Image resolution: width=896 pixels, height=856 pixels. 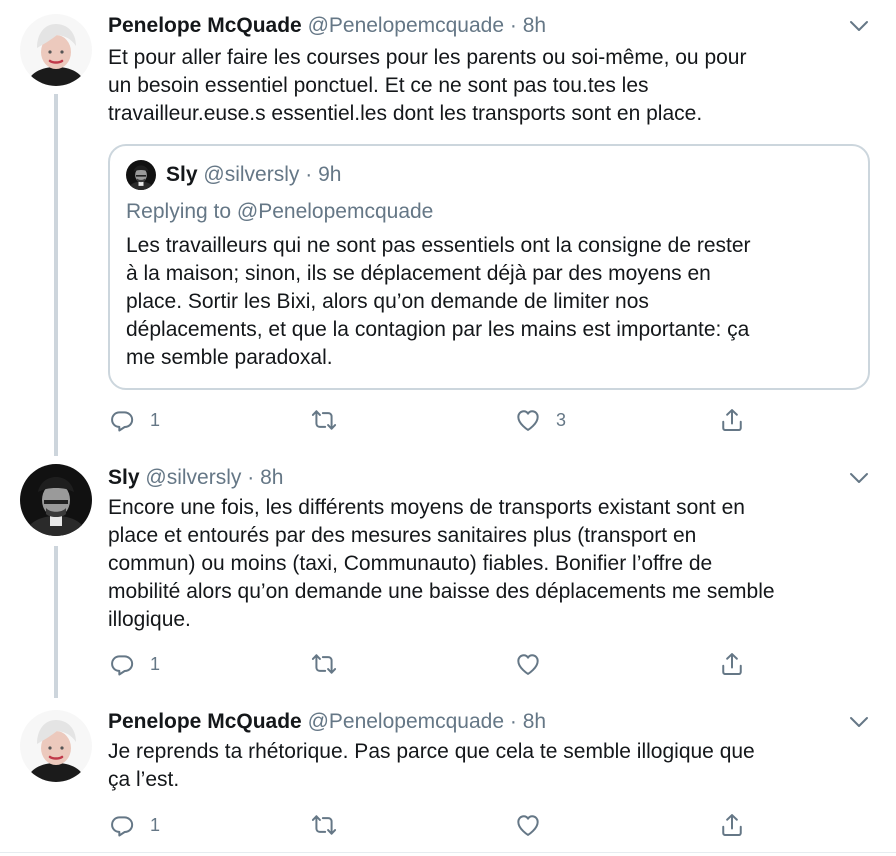 I want to click on divider, so click(x=448, y=852).